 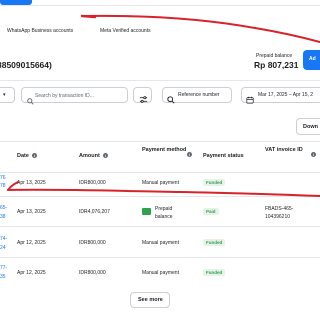 I want to click on wallet-icon, so click(x=146, y=211).